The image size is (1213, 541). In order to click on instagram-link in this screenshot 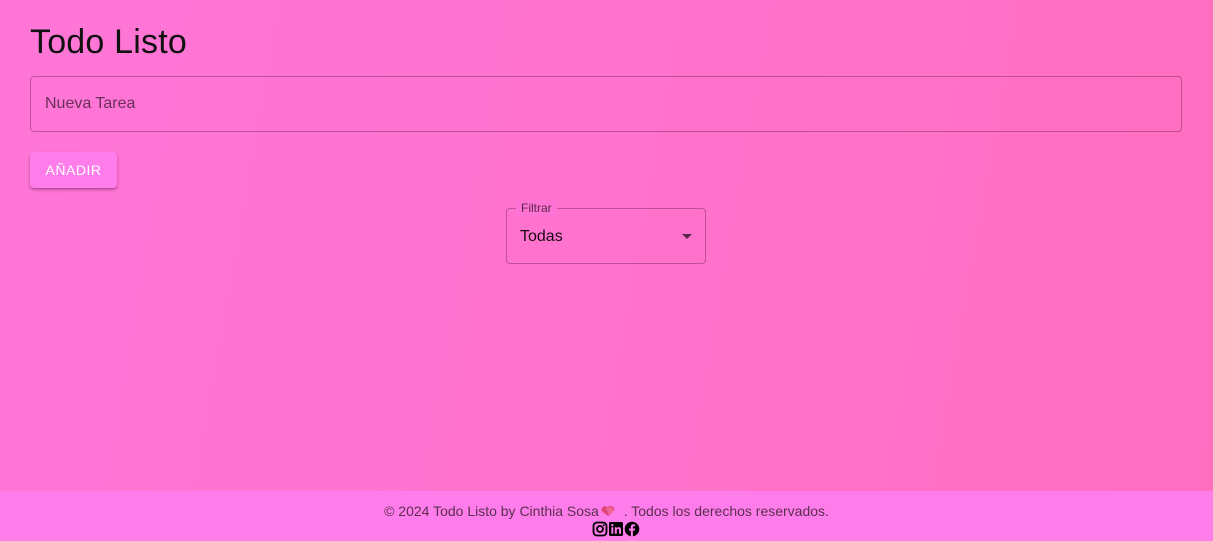, I will do `click(600, 529)`.